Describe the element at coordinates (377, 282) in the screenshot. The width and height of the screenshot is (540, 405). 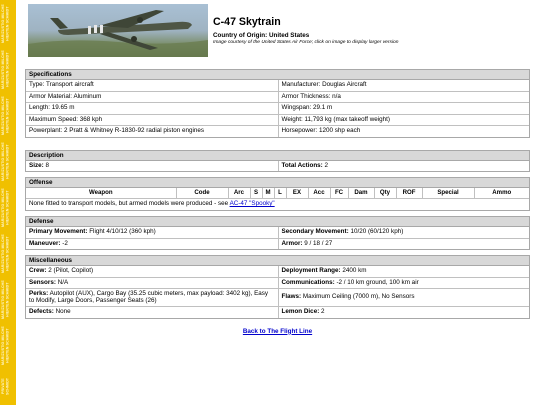
I see `communications-value: -2 / 10 km ground, 100 km air` at that location.